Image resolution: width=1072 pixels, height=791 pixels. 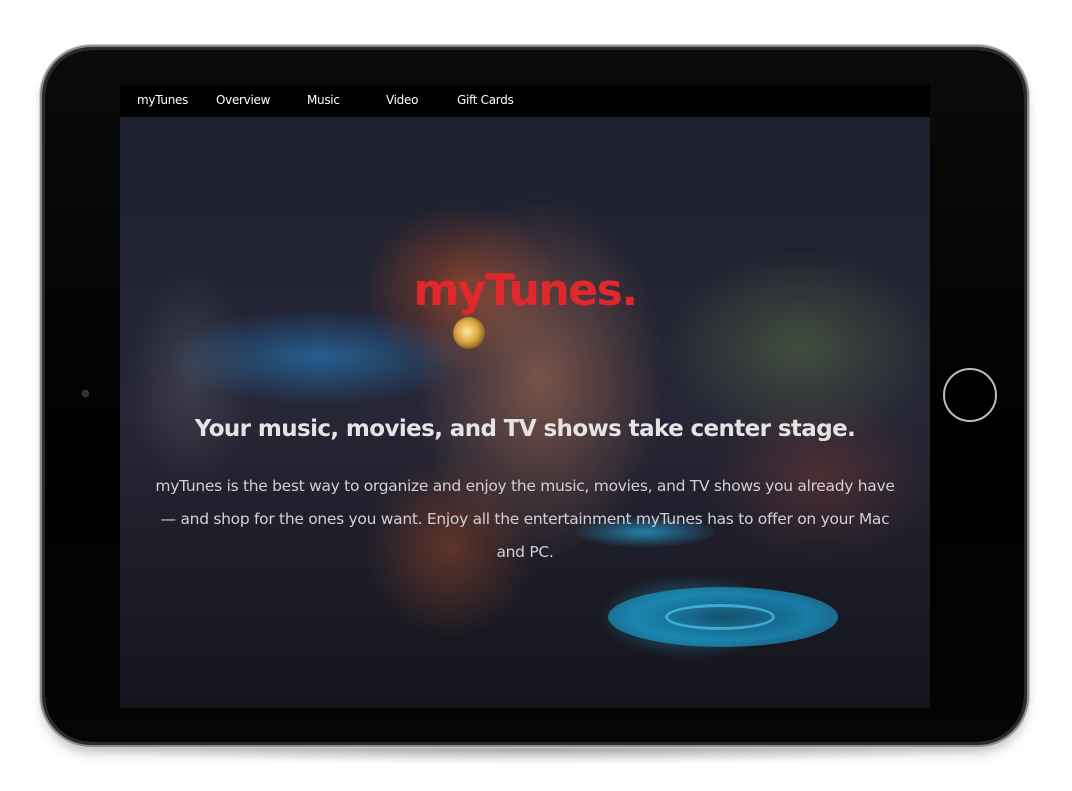 What do you see at coordinates (970, 395) in the screenshot?
I see `home-button` at bounding box center [970, 395].